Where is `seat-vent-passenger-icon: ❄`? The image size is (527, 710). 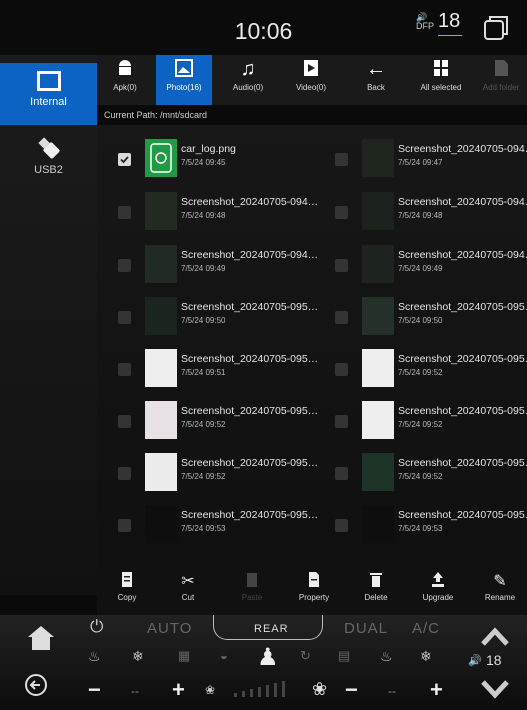
seat-vent-passenger-icon: ❄ is located at coordinates (426, 656).